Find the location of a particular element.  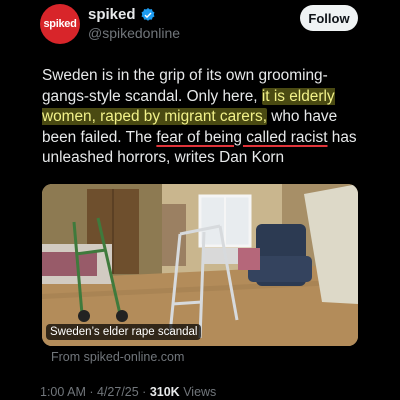

tweet-meta: 1:00 AM · 4/27/25 · 310K Views is located at coordinates (128, 392).